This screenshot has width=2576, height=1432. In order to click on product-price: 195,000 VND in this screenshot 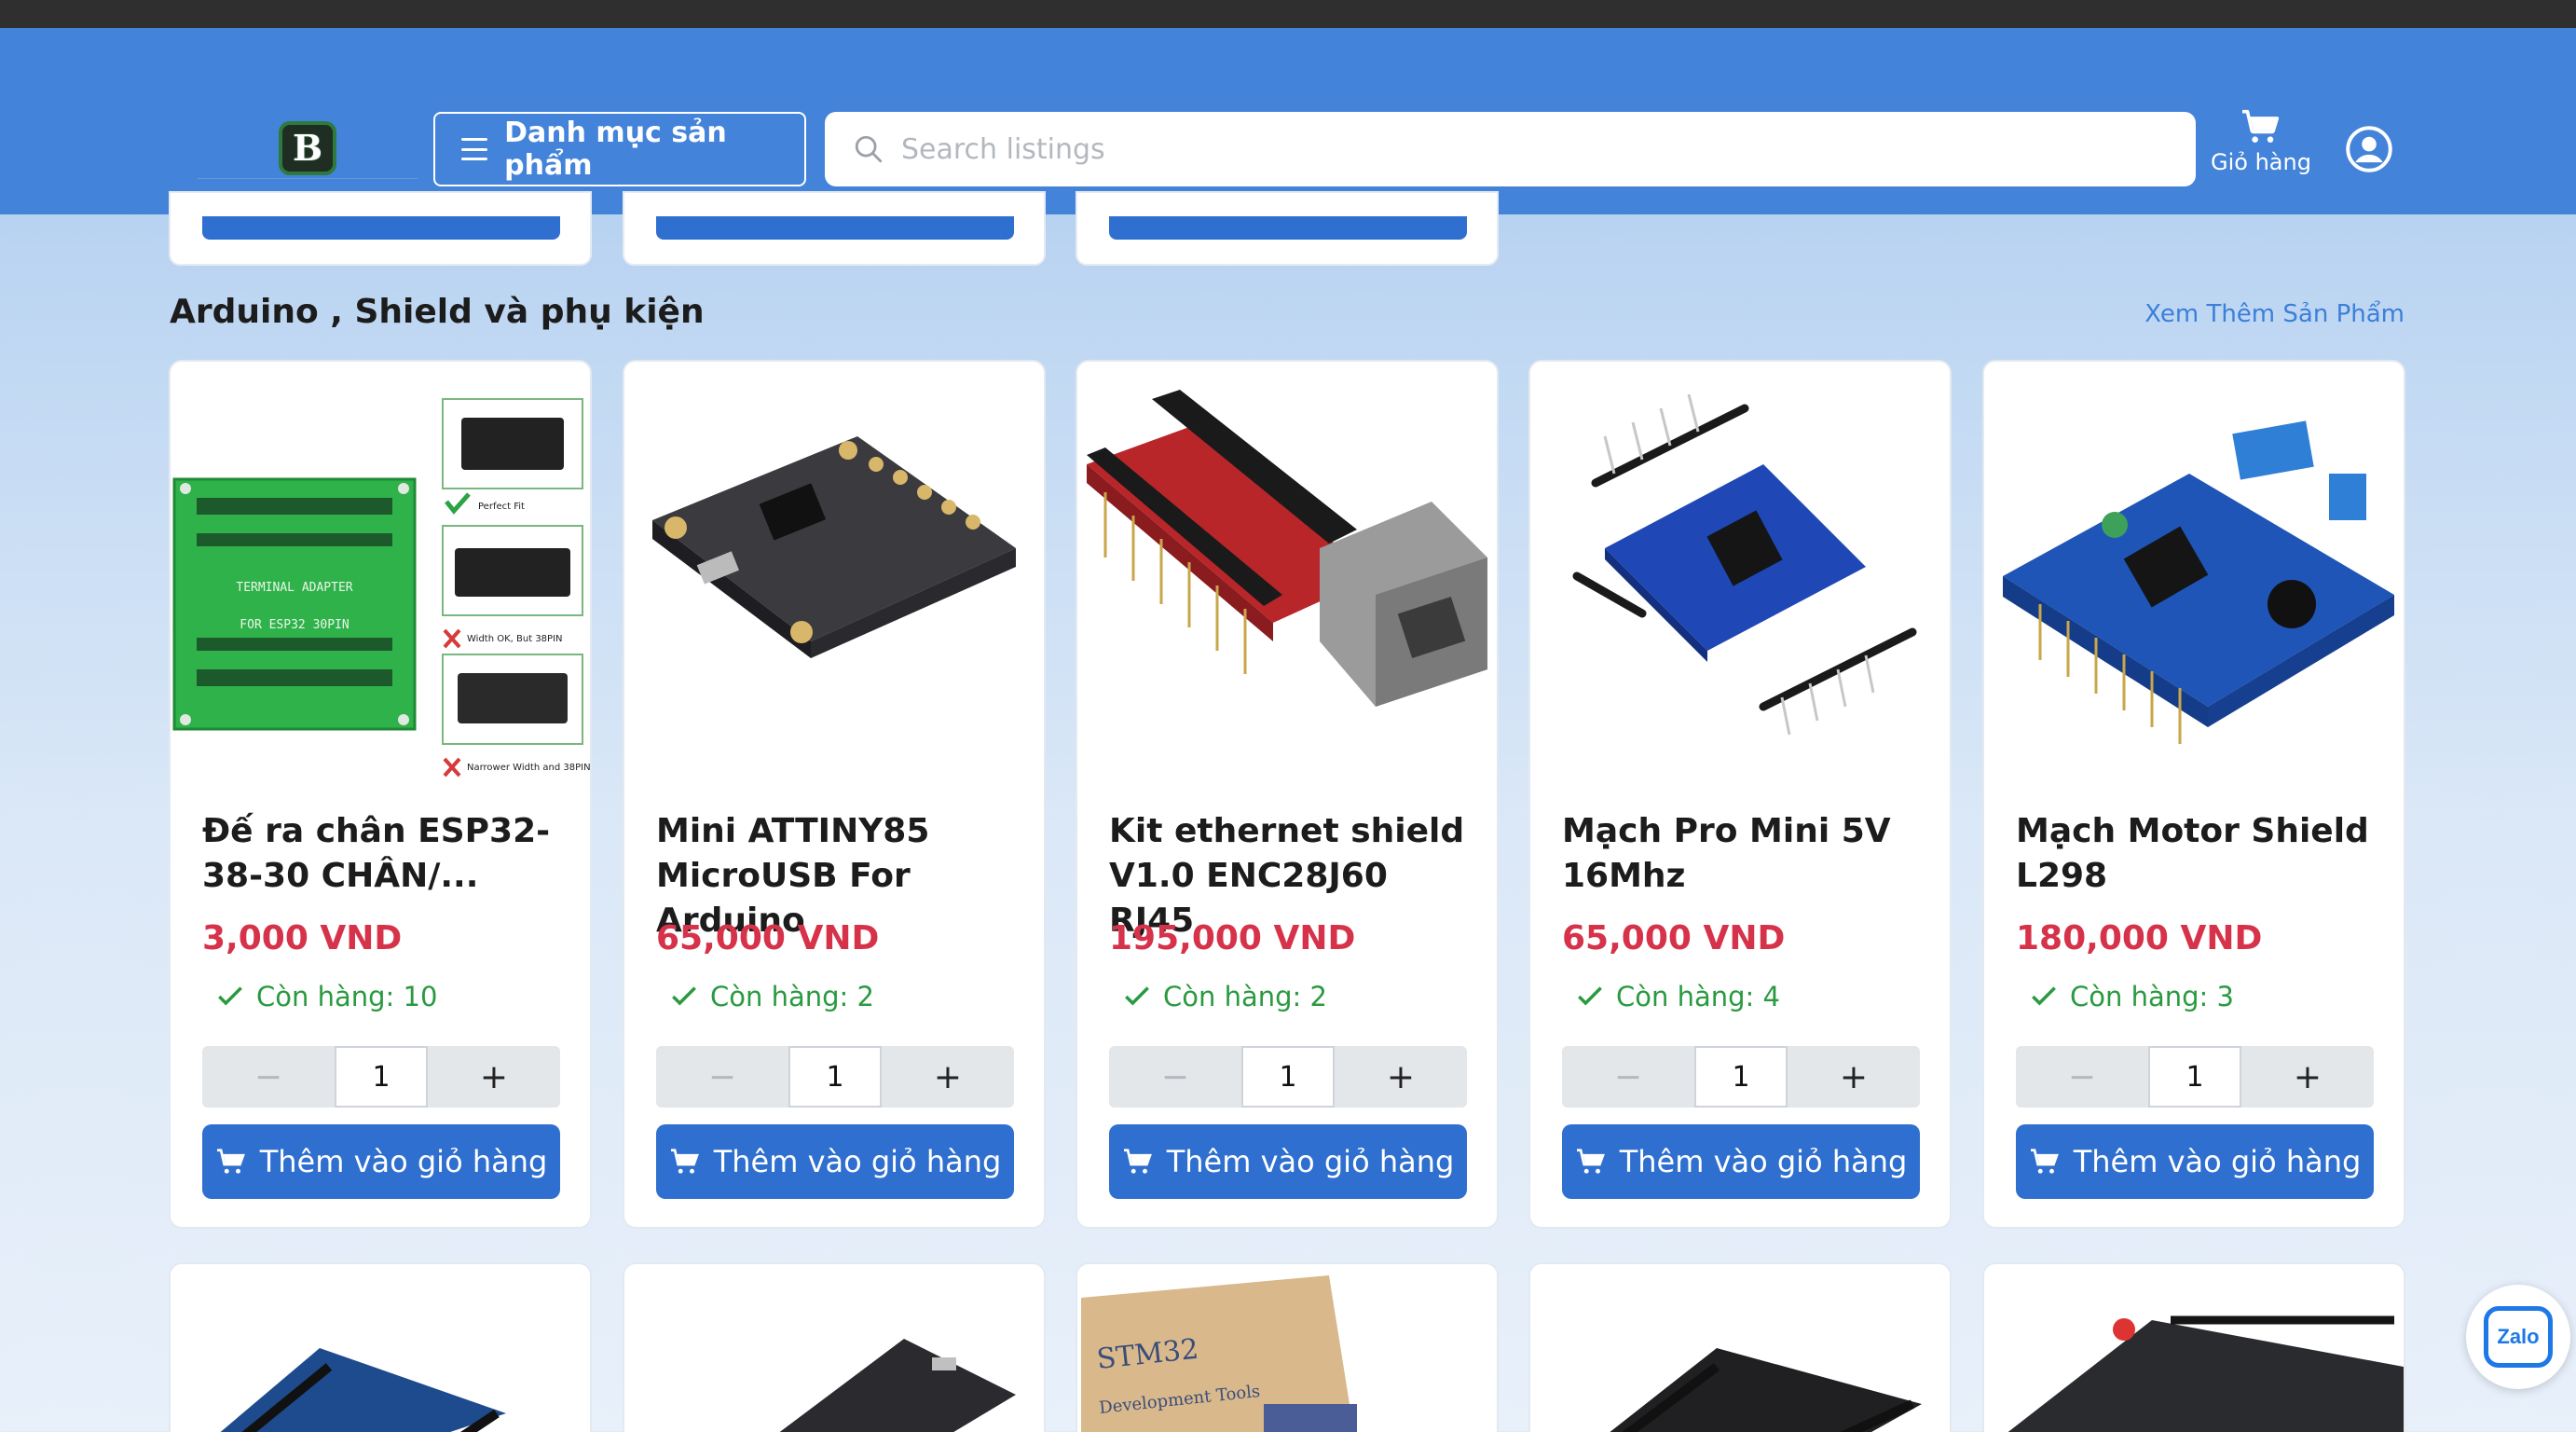, I will do `click(1232, 938)`.